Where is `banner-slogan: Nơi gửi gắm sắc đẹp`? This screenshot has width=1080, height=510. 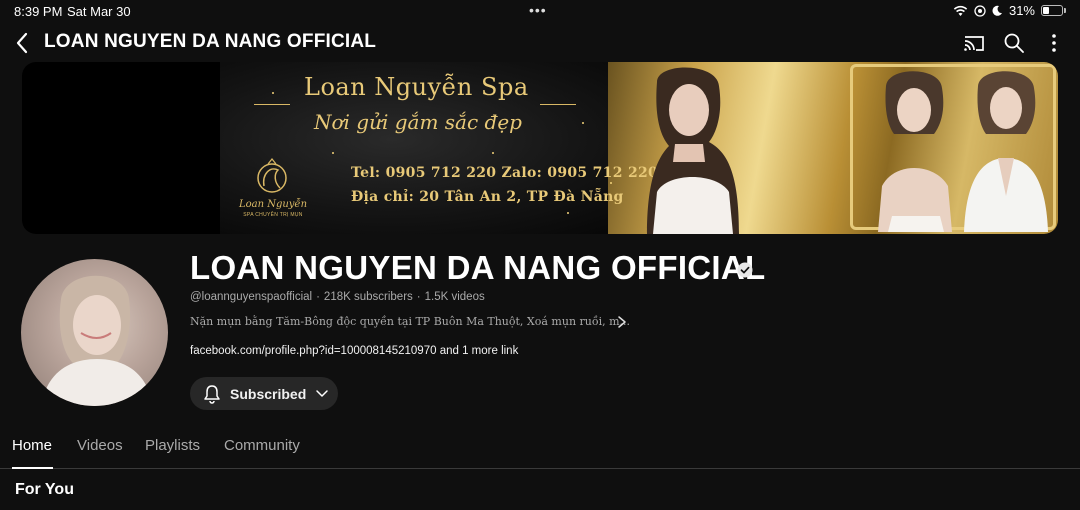 banner-slogan: Nơi gửi gắm sắc đẹp is located at coordinates (418, 122).